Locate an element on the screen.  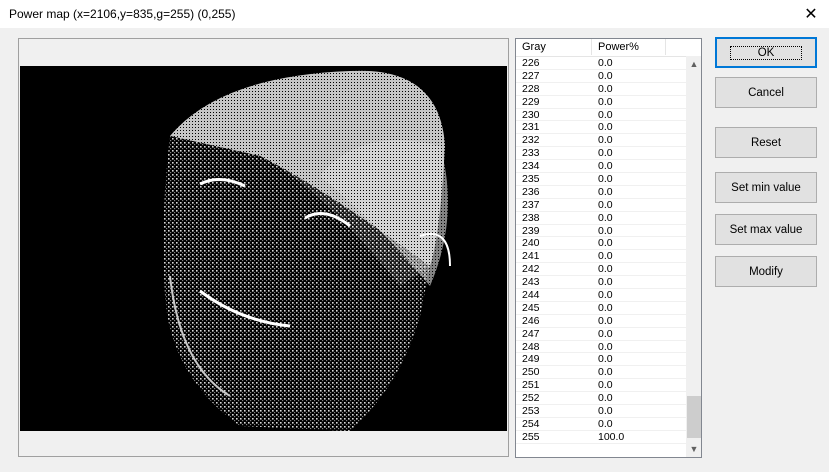
list-row: 253 0.0 is located at coordinates (601, 411).